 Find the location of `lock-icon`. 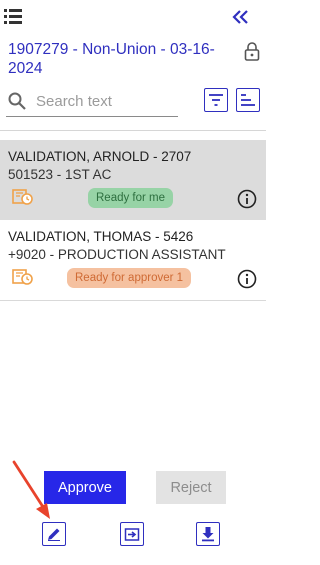

lock-icon is located at coordinates (252, 52).